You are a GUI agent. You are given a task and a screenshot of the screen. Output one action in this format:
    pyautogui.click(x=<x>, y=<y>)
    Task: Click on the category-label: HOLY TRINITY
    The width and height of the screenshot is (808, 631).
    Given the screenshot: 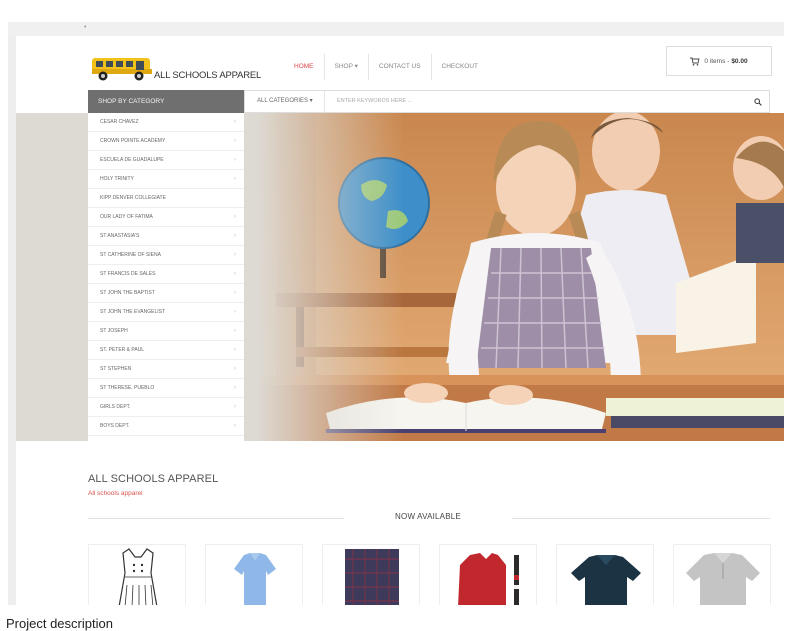 What is the action you would take?
    pyautogui.click(x=117, y=179)
    